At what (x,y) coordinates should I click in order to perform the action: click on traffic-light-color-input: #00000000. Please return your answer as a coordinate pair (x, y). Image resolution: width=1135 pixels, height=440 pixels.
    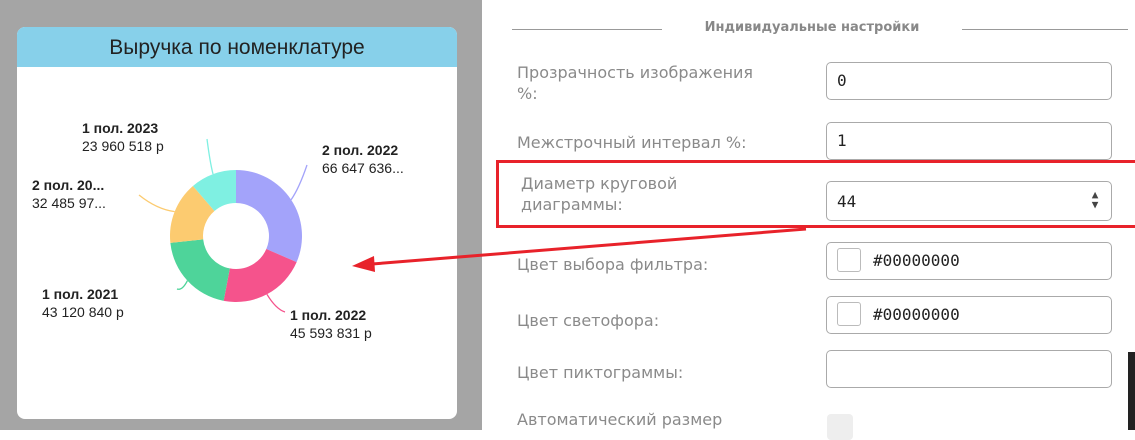
    Looking at the image, I should click on (969, 315).